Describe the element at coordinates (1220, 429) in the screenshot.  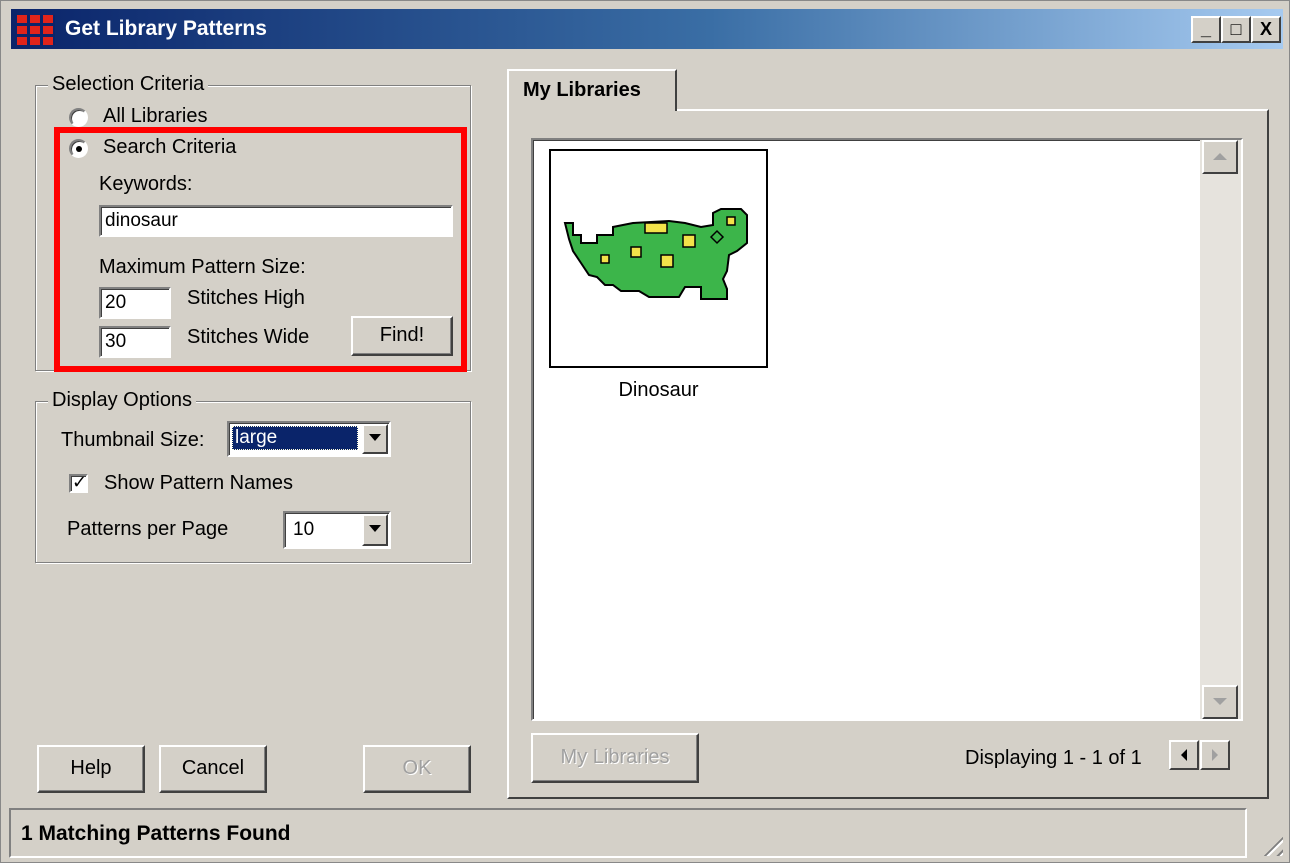
I see `vertical-scrollbar` at that location.